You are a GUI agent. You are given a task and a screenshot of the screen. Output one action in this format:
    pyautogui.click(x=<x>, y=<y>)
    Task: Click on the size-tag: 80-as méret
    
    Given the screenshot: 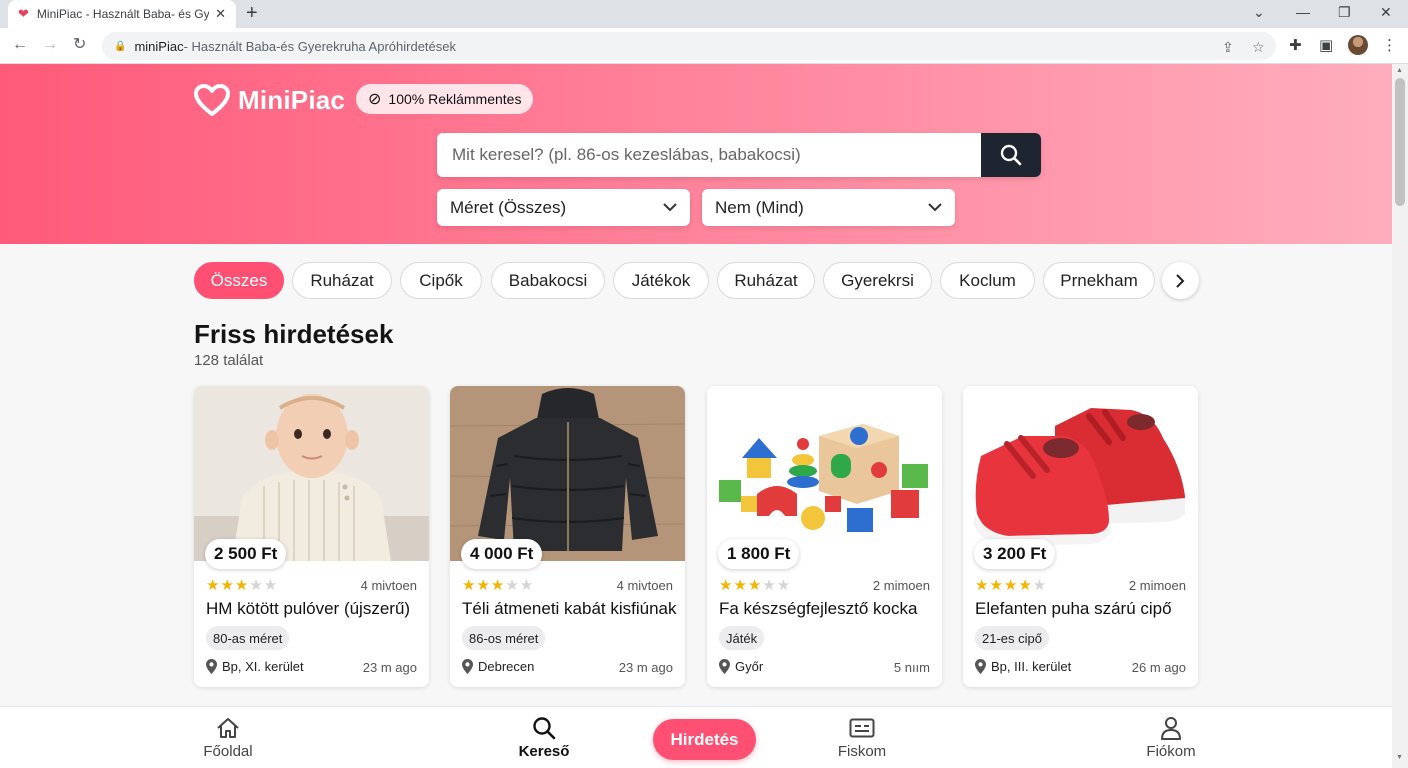 What is the action you would take?
    pyautogui.click(x=248, y=638)
    